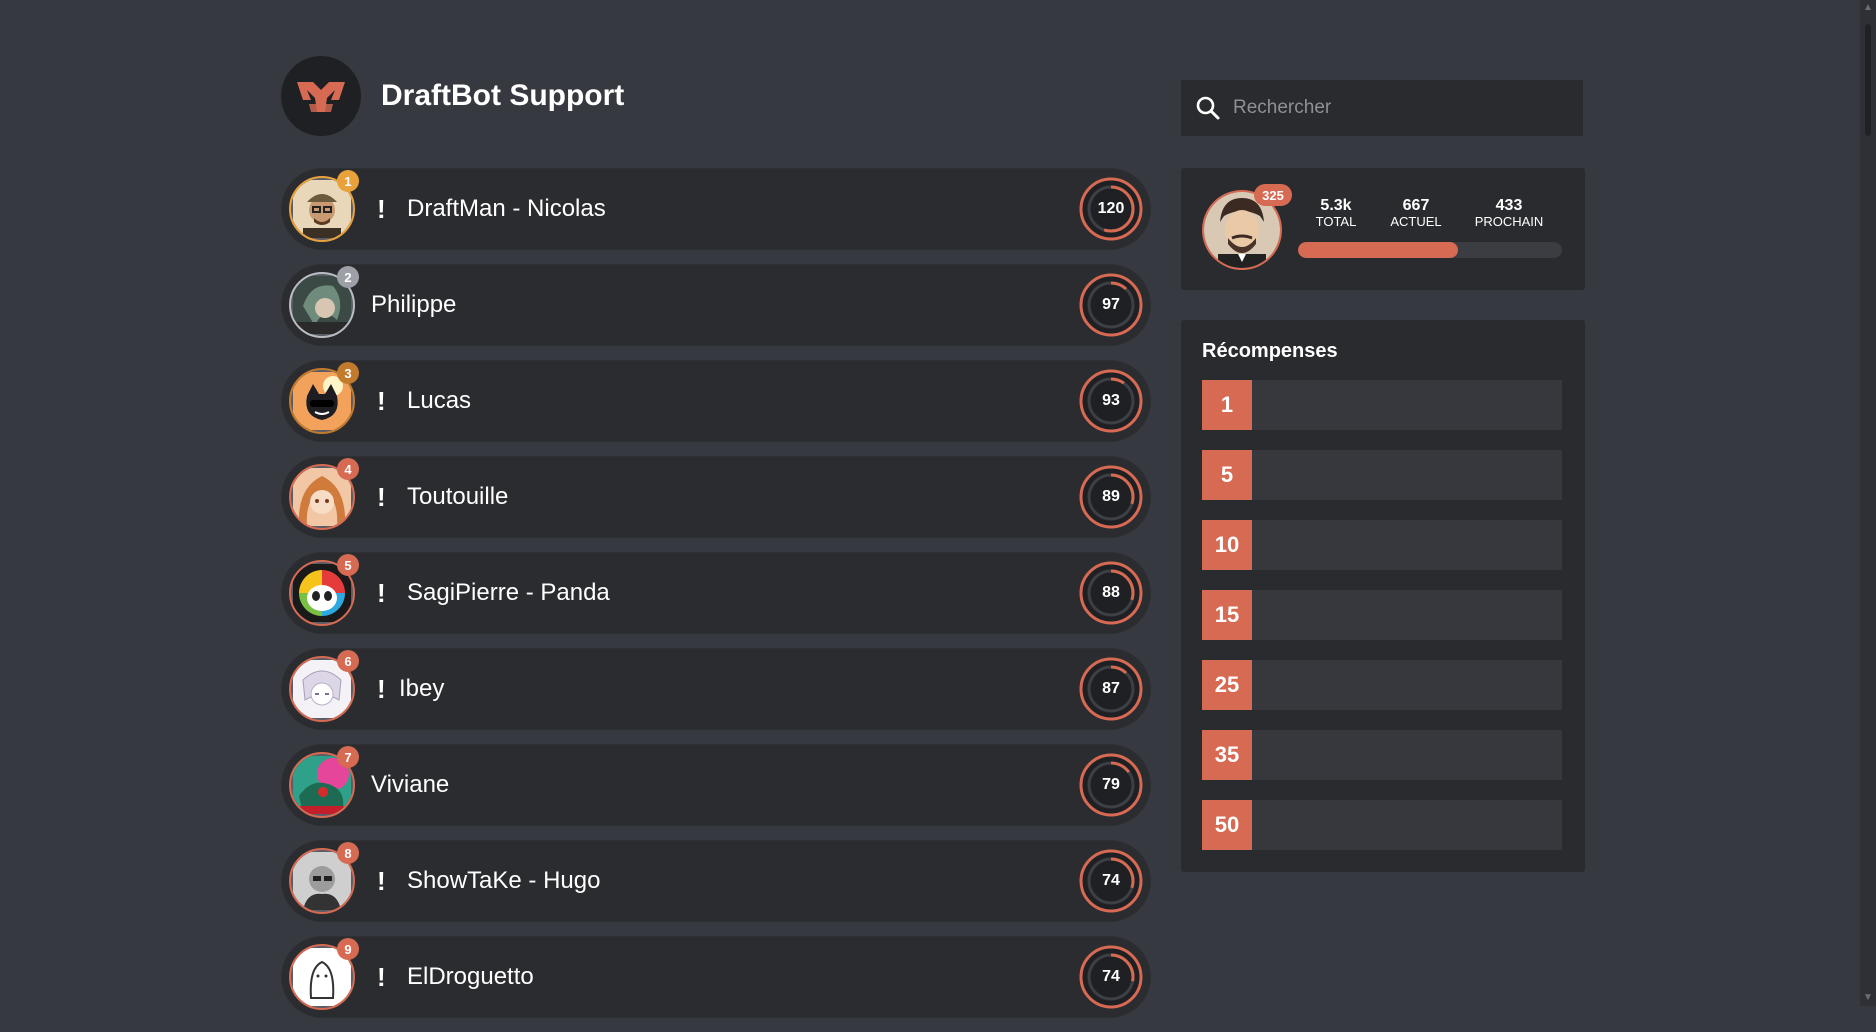 Image resolution: width=1876 pixels, height=1032 pixels. I want to click on username: Toutouille, so click(458, 496).